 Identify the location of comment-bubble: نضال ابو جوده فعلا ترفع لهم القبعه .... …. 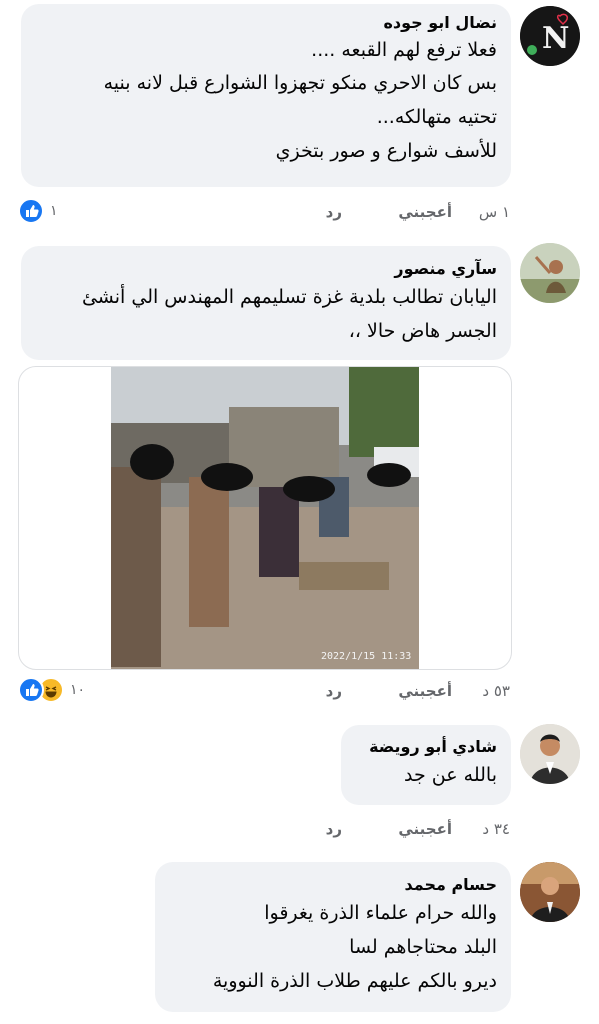
(266, 95).